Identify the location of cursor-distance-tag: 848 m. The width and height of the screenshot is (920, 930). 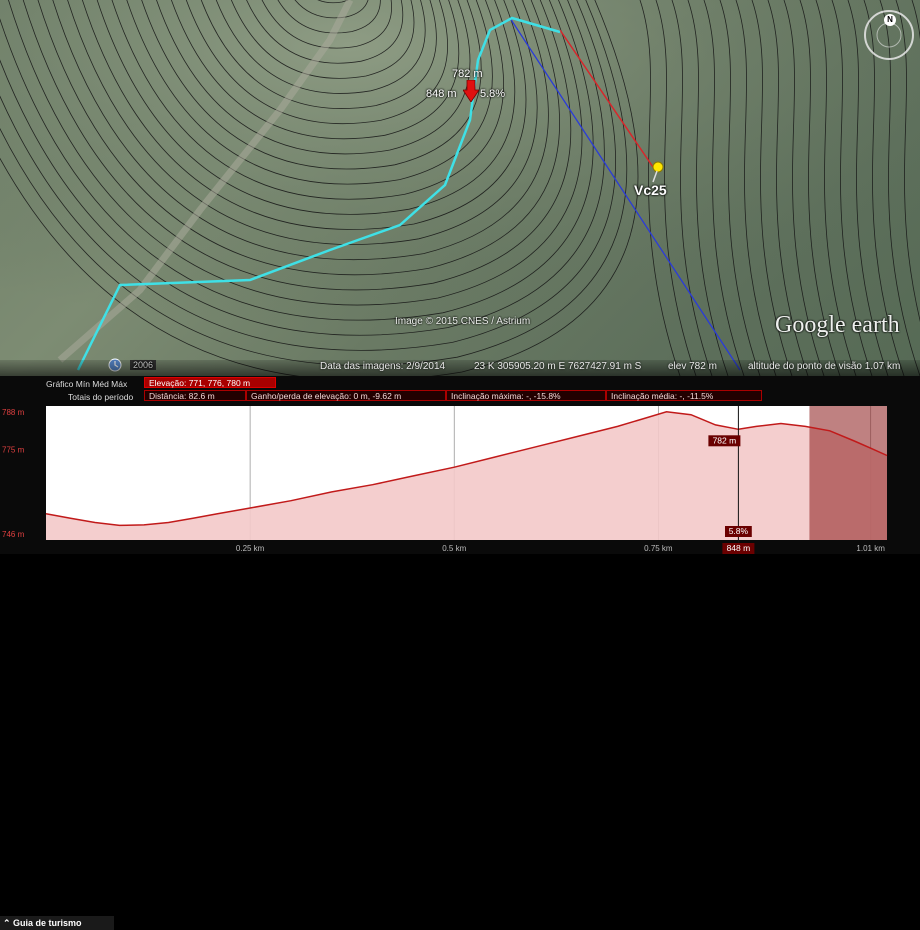
(739, 548).